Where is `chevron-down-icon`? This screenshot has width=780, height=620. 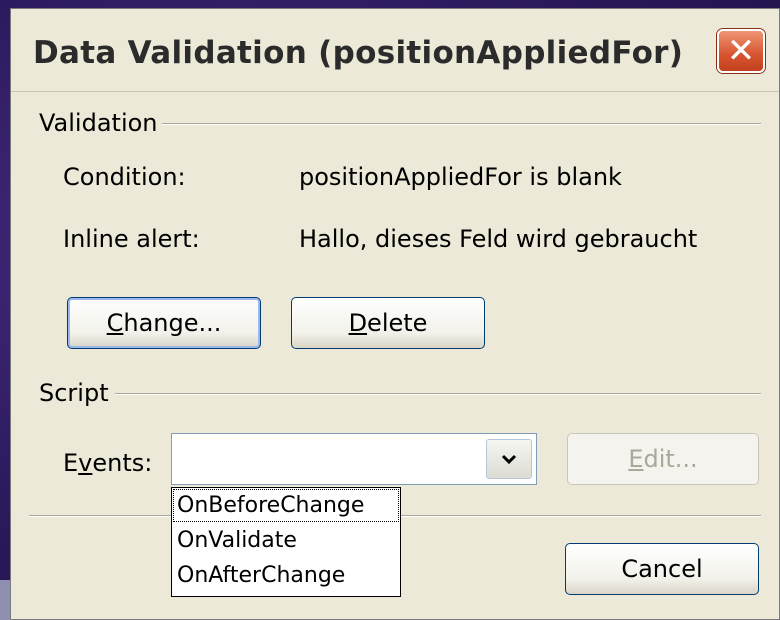
chevron-down-icon is located at coordinates (509, 459).